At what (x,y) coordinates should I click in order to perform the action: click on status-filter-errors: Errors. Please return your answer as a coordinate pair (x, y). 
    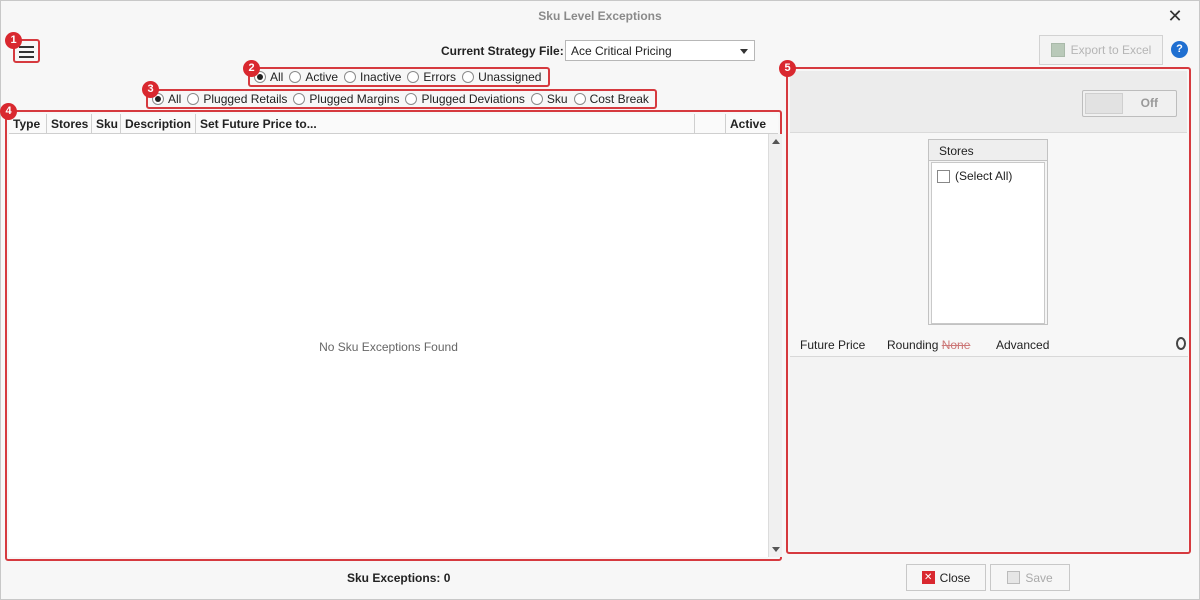
    Looking at the image, I should click on (431, 77).